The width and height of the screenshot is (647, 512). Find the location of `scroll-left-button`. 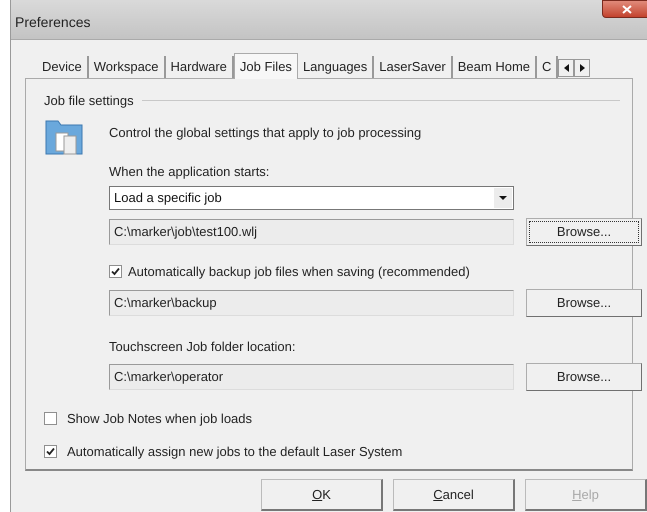

scroll-left-button is located at coordinates (566, 68).